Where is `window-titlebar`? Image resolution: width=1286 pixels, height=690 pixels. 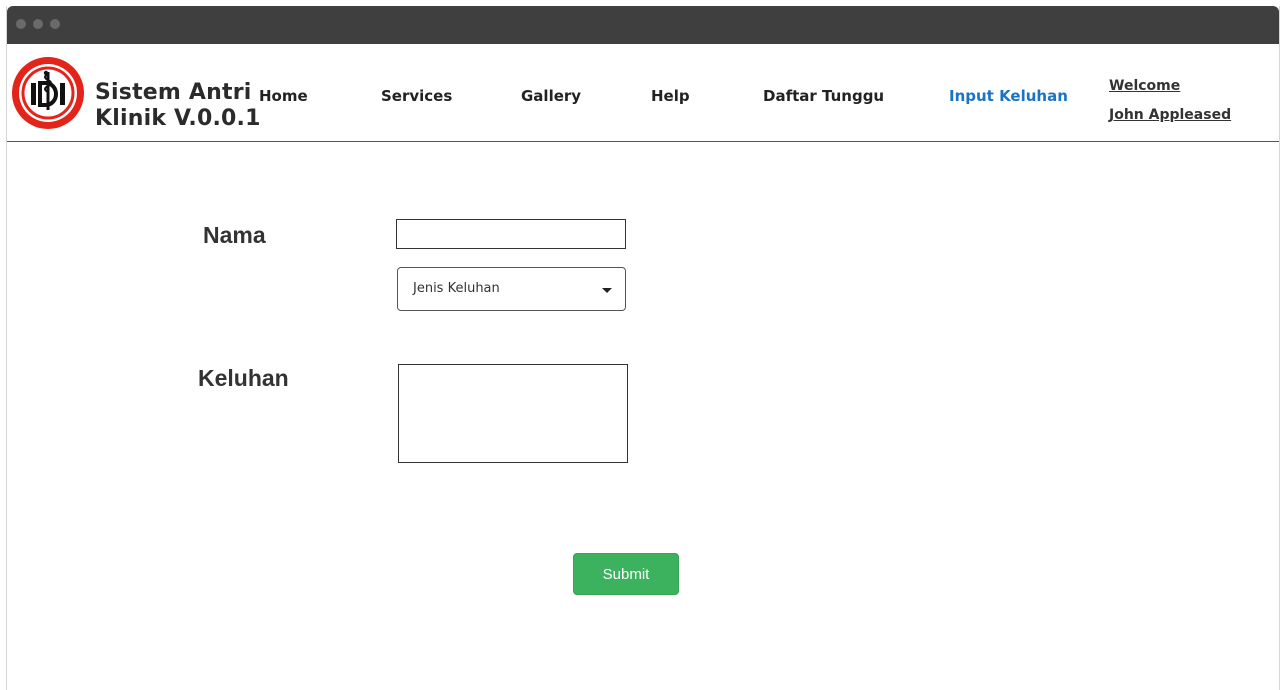
window-titlebar is located at coordinates (643, 25).